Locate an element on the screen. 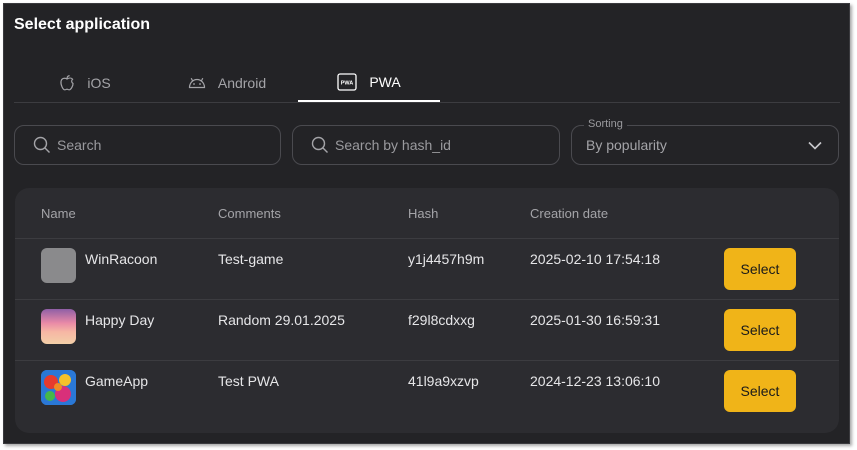 Image resolution: width=857 pixels, height=450 pixels. app-name: WinRacoon is located at coordinates (121, 259).